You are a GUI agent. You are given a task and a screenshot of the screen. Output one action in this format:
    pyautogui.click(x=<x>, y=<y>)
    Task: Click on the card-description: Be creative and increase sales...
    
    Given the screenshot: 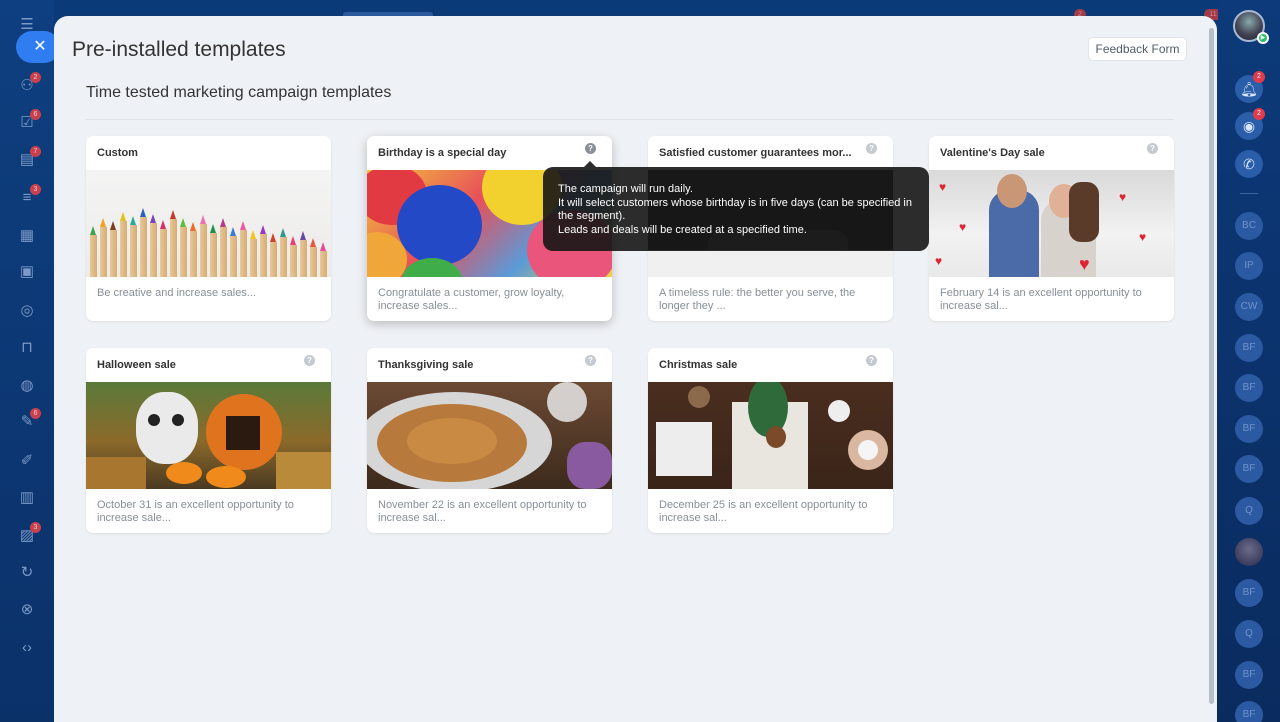 What is the action you would take?
    pyautogui.click(x=176, y=293)
    